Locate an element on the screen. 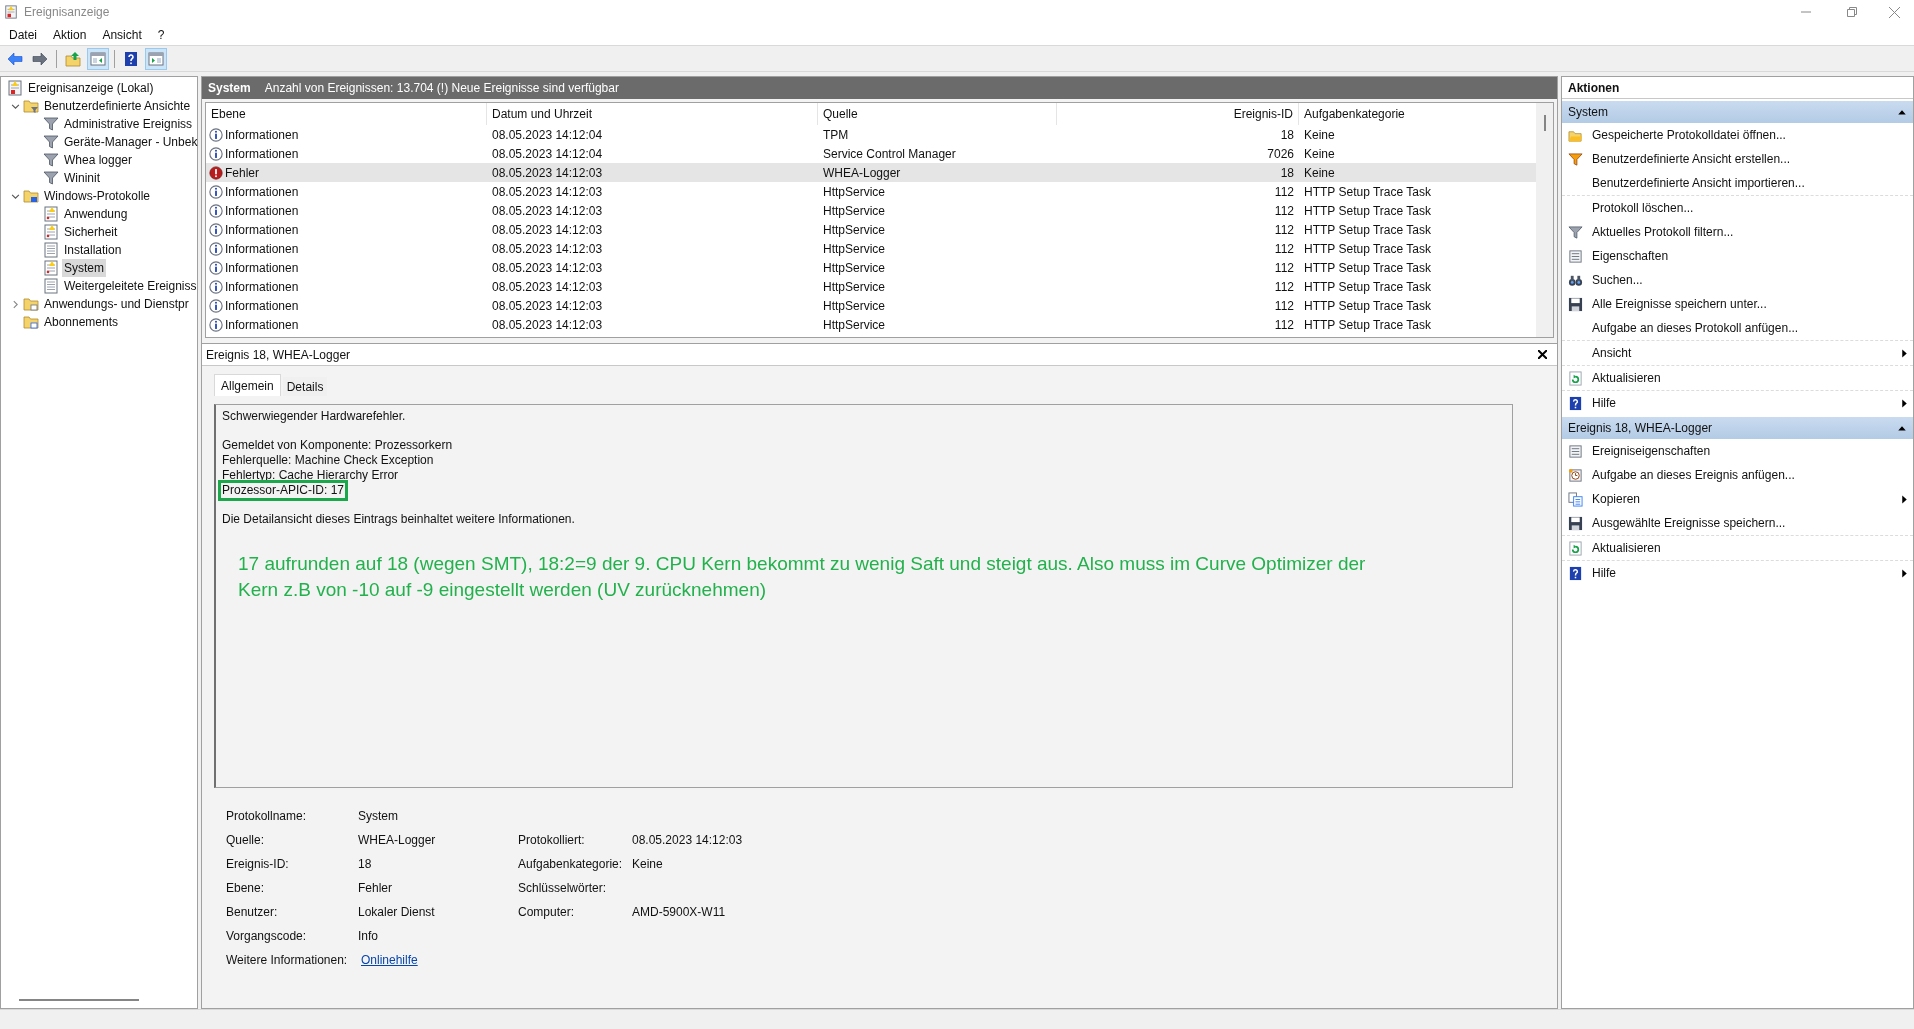 The width and height of the screenshot is (1914, 1029). section-header: System is located at coordinates (1737, 112).